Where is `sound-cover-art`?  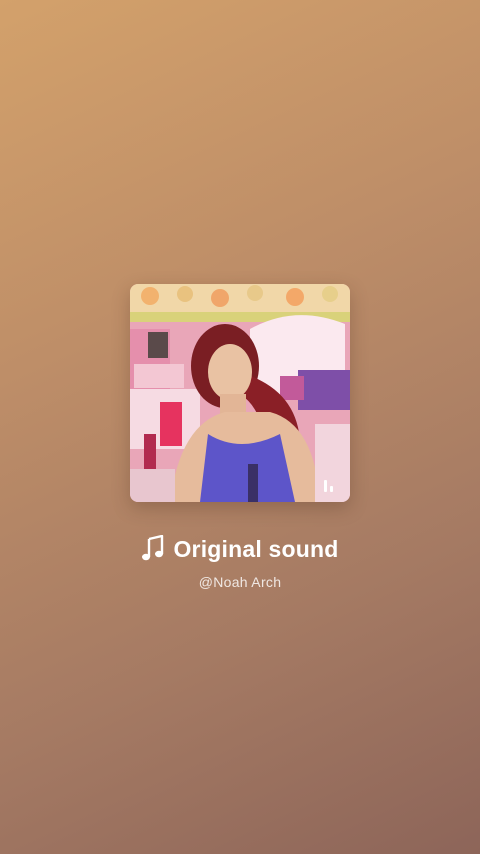 sound-cover-art is located at coordinates (240, 393).